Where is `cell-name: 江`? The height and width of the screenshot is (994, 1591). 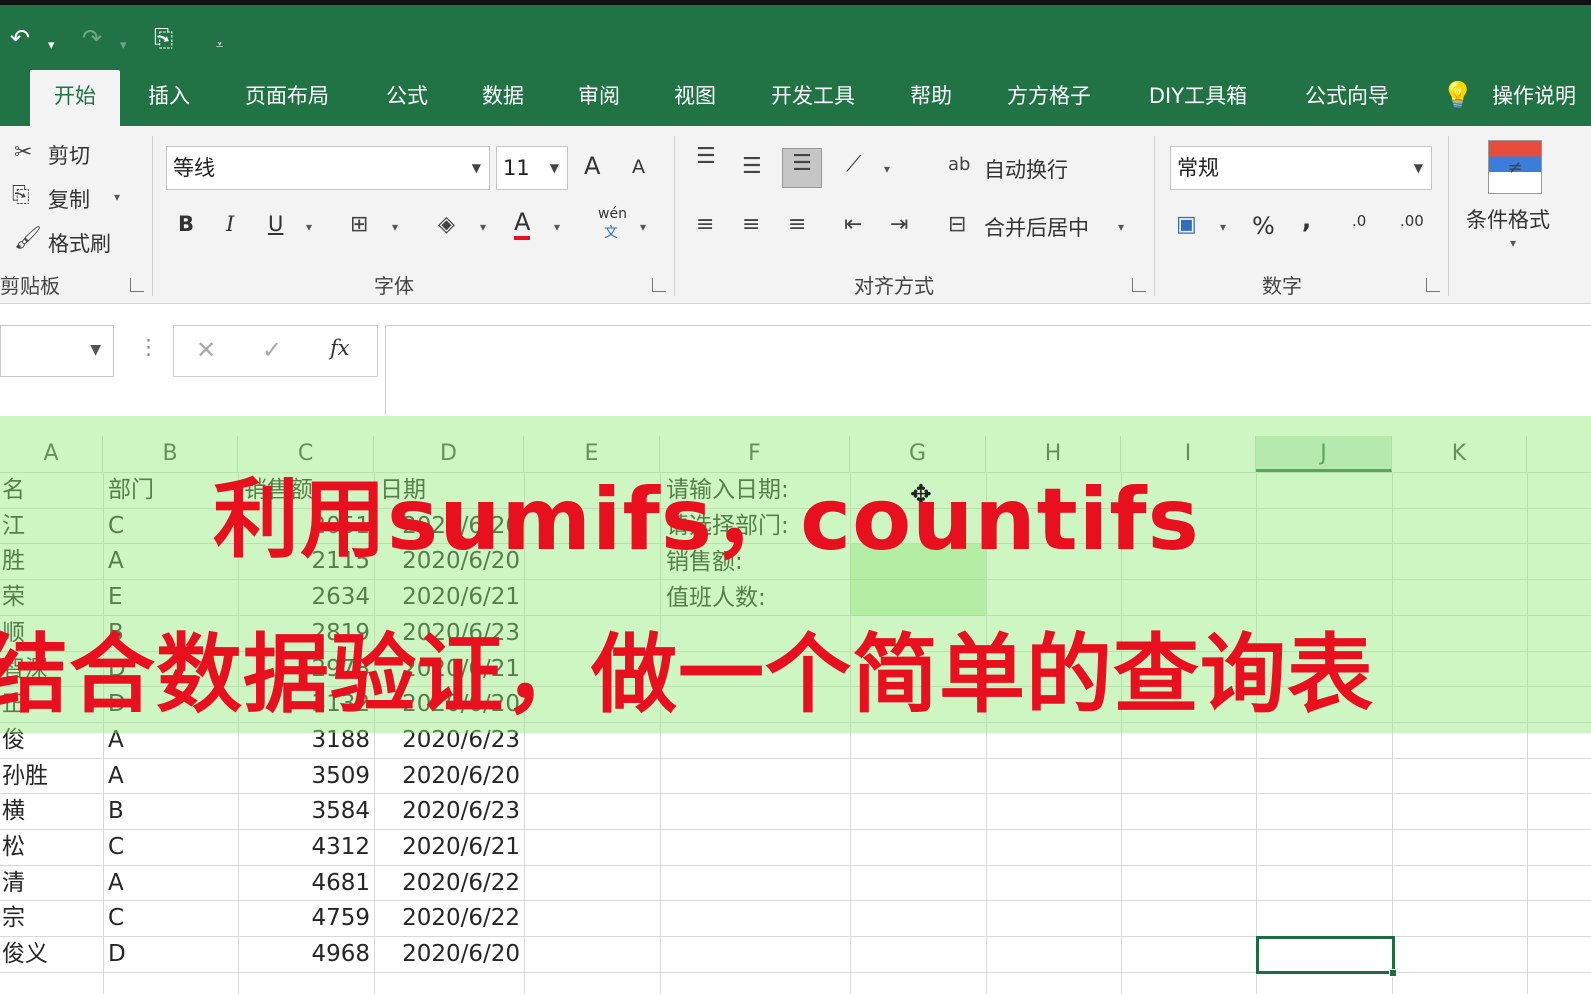 cell-name: 江 is located at coordinates (52, 526).